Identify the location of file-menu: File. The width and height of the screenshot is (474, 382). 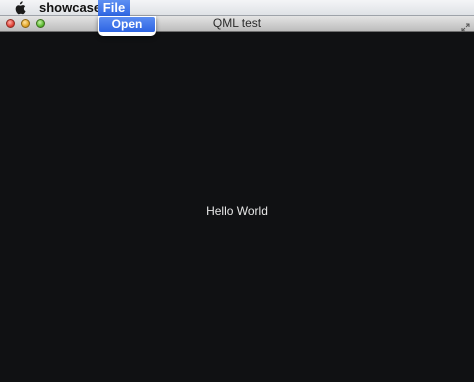
(114, 8).